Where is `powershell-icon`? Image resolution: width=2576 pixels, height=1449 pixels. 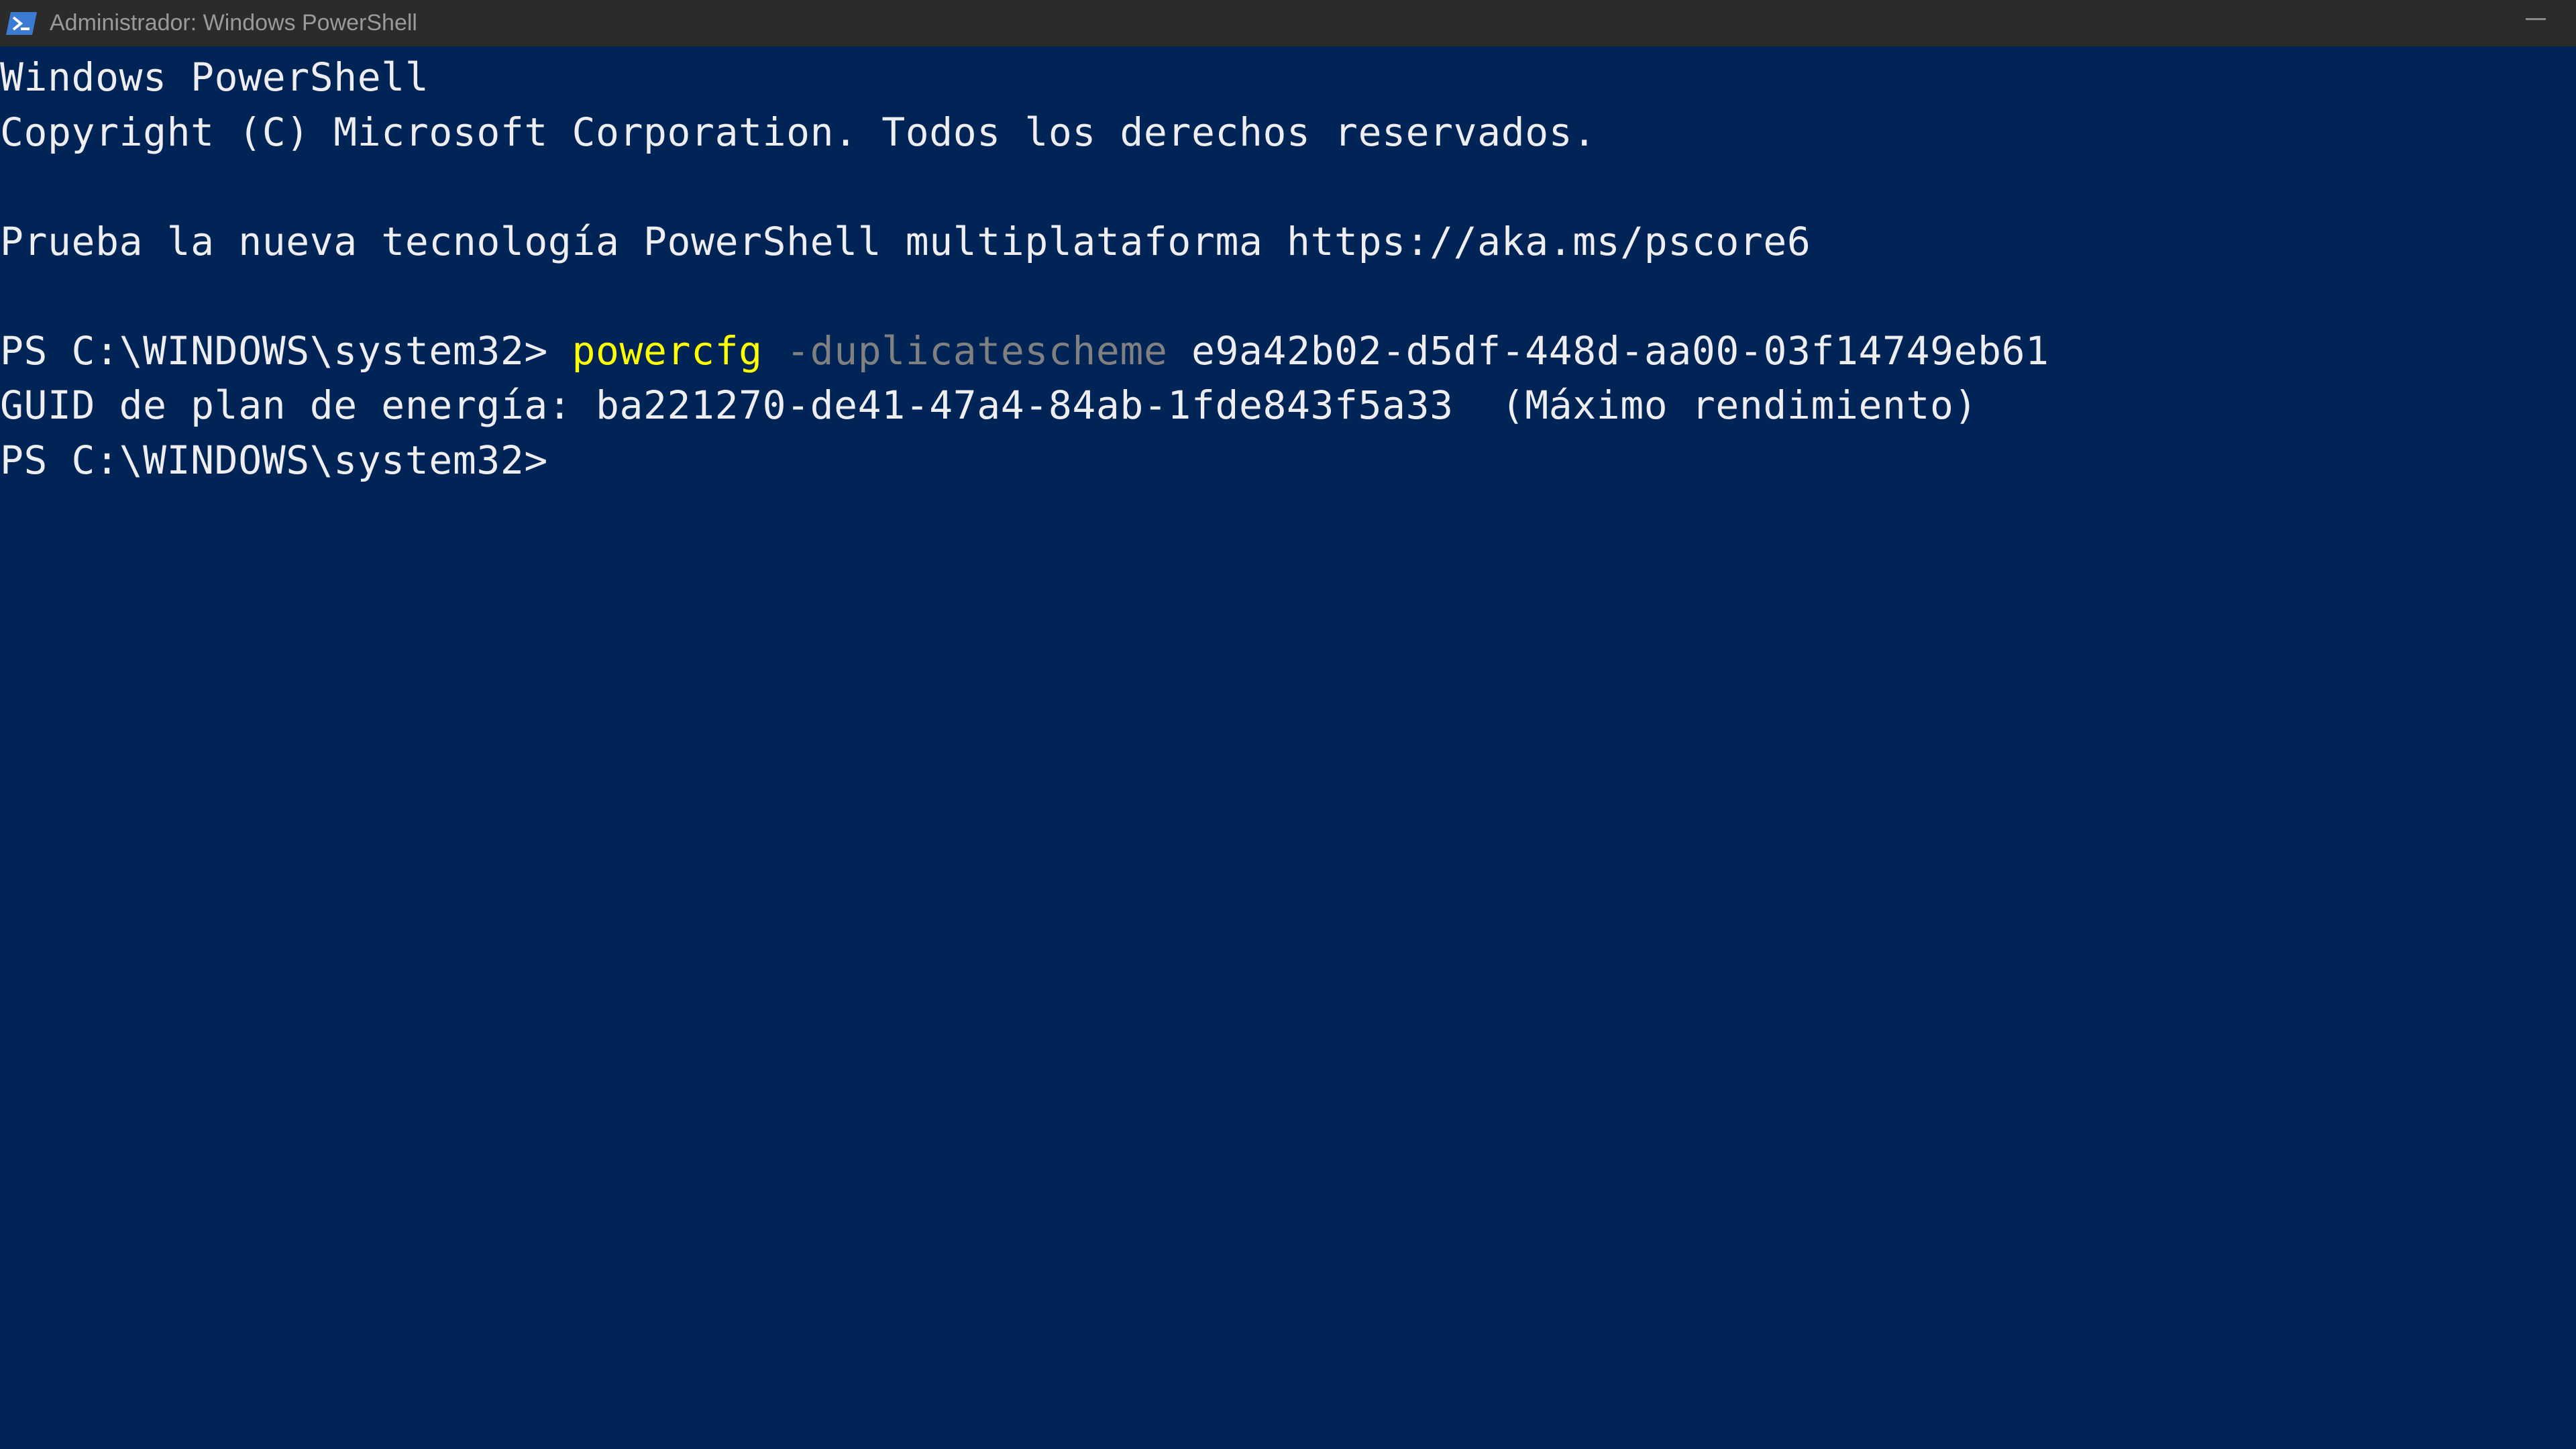 powershell-icon is located at coordinates (21, 23).